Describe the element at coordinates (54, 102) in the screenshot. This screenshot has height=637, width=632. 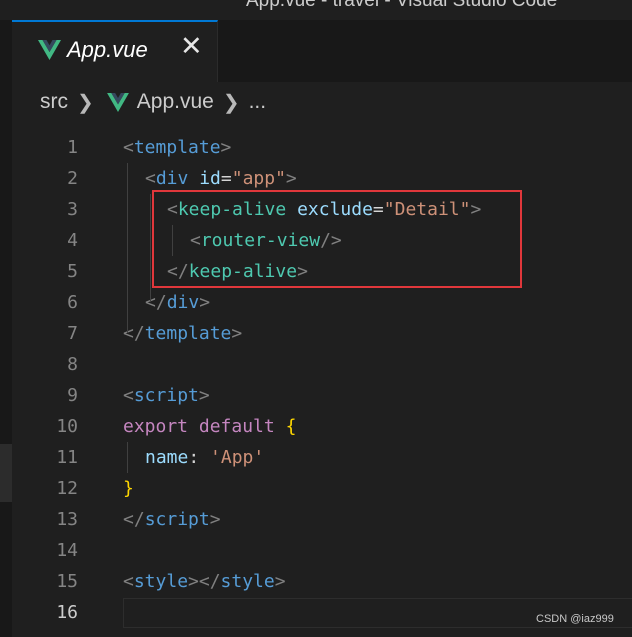
I see `breadcrumb-folder: src` at that location.